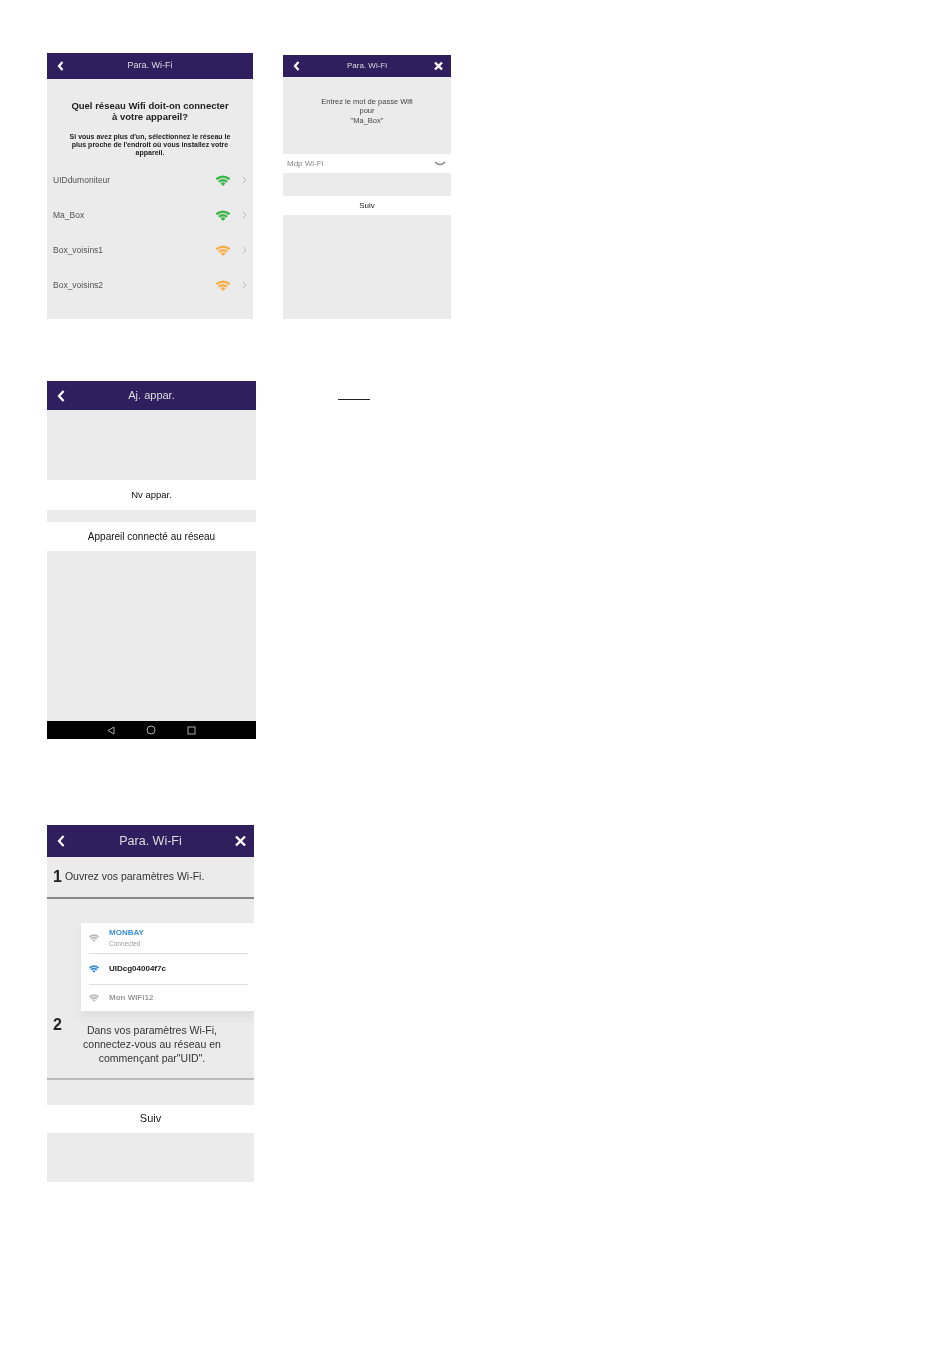 This screenshot has width=950, height=1364. I want to click on step-text: Dans vos paramètres Wi-Fi, connectez-vous au réseau en commençant par"UID"., so click(152, 1044).